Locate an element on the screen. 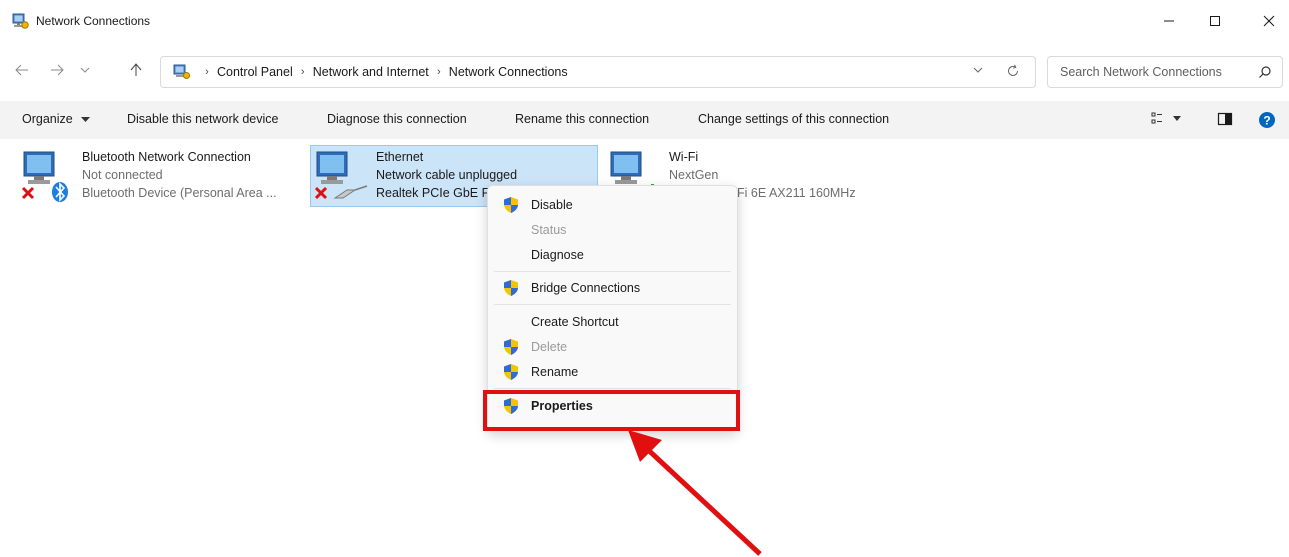 The image size is (1289, 557). menu-item-disable: Disable is located at coordinates (612, 205).